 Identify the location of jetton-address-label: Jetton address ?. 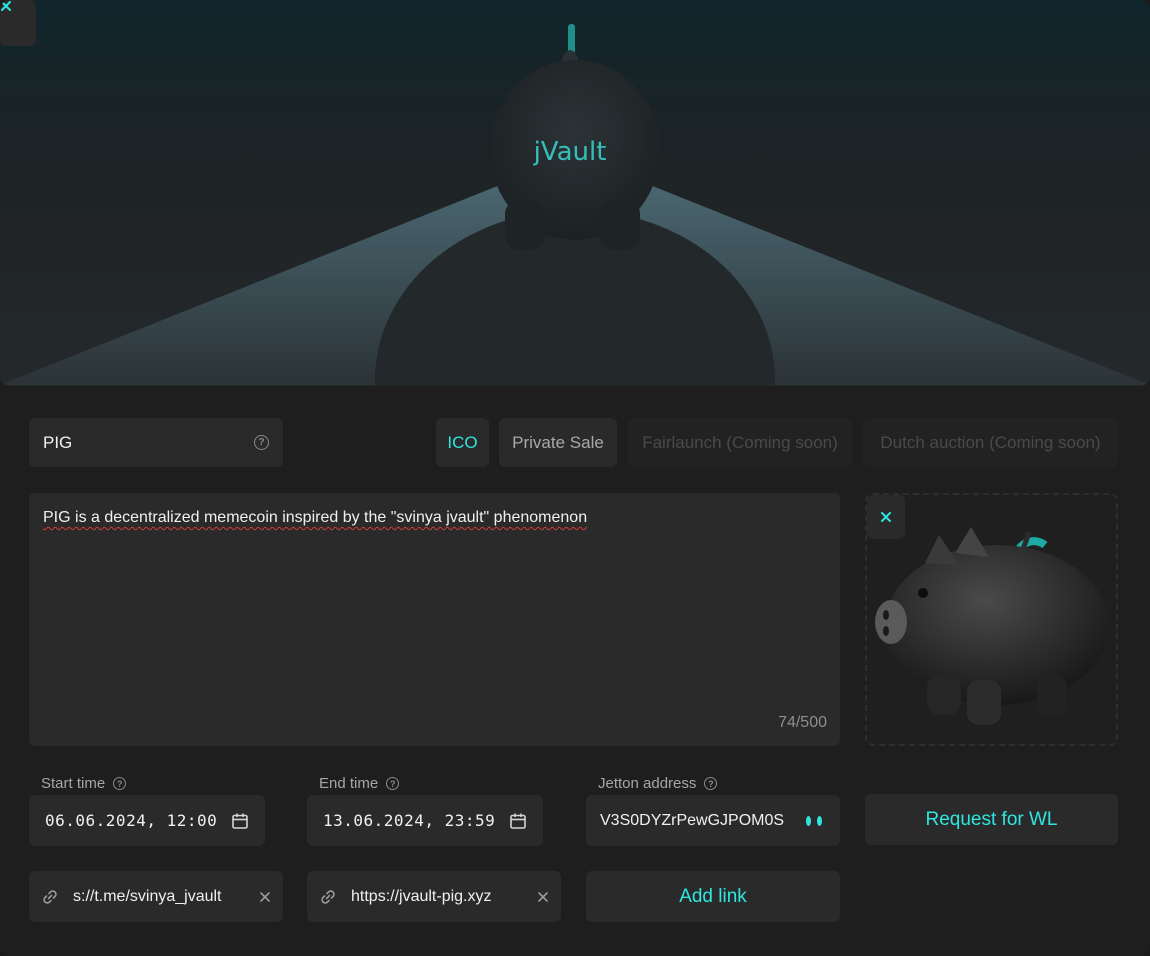
(658, 783).